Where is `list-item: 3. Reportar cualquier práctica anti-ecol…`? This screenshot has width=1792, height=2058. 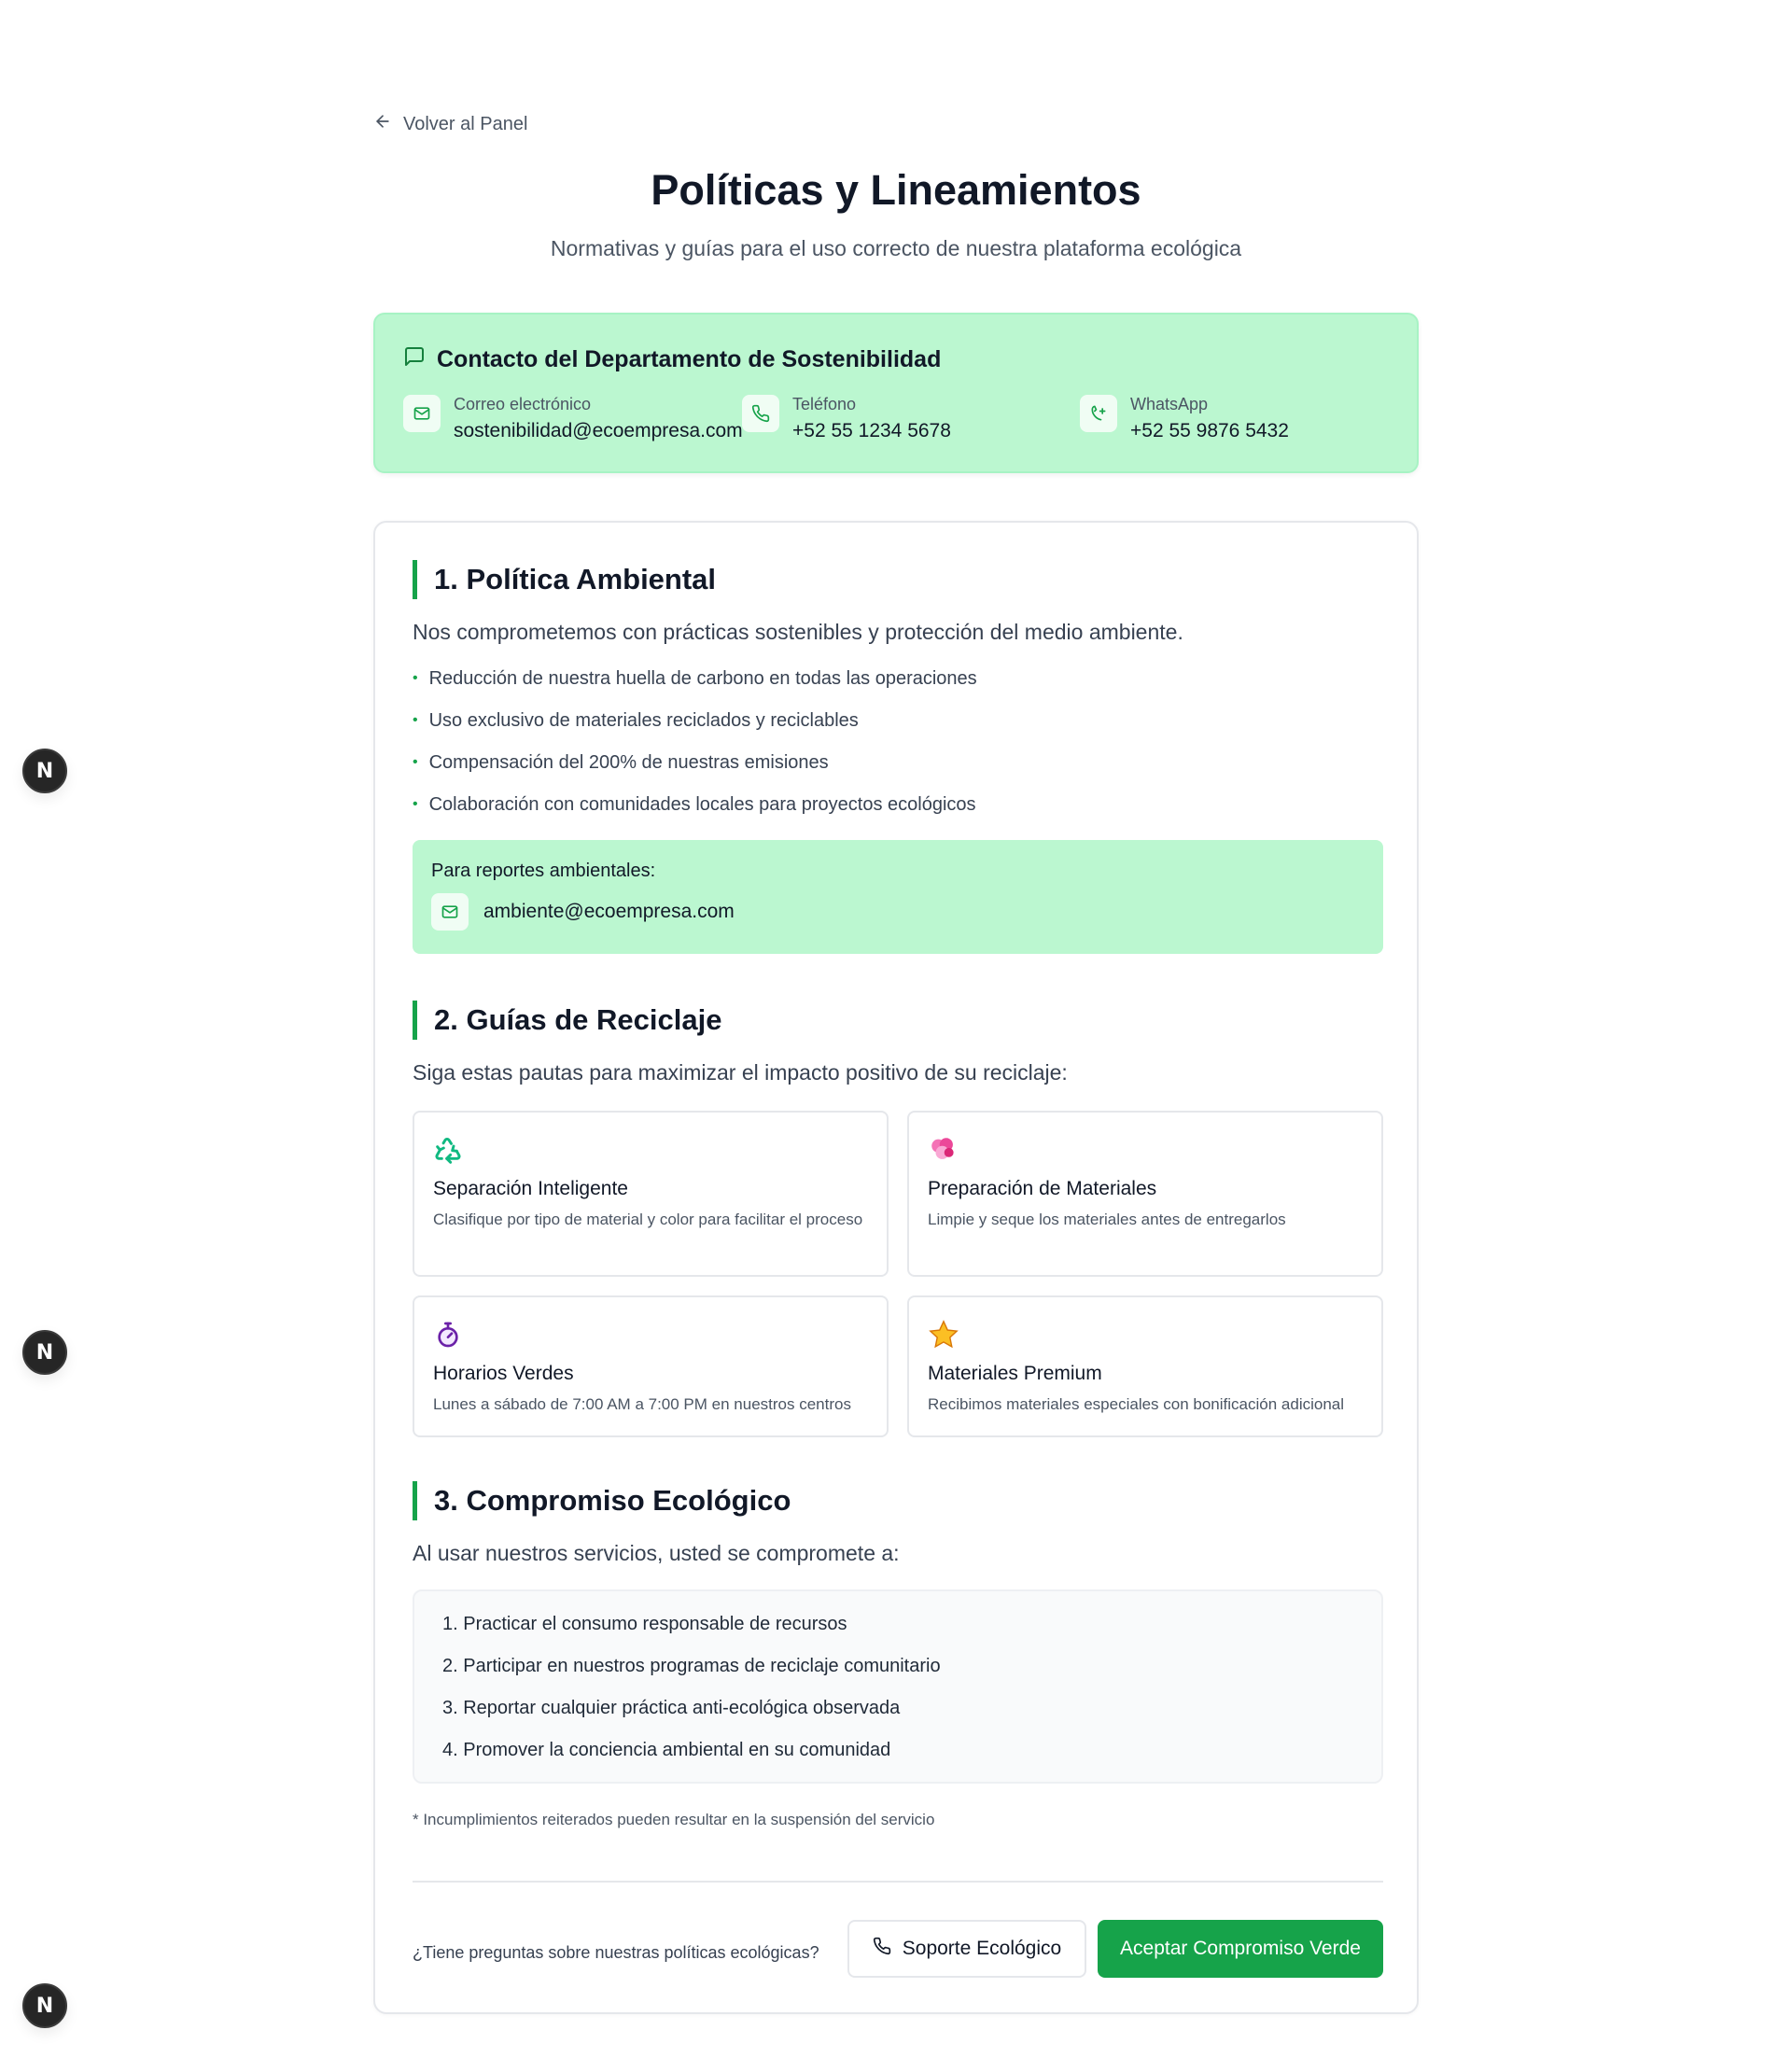
list-item: 3. Reportar cualquier práctica anti-ecol… is located at coordinates (671, 1708).